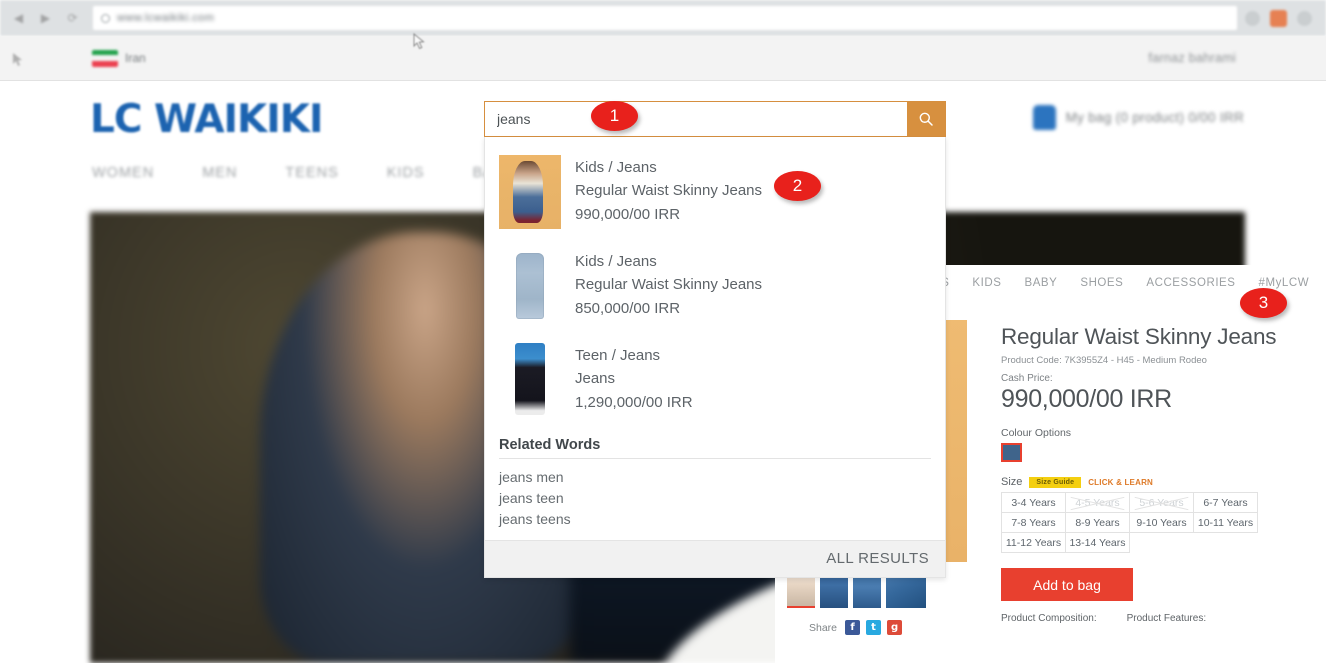 This screenshot has height=663, width=1326. Describe the element at coordinates (696, 119) in the screenshot. I see `search-input` at that location.